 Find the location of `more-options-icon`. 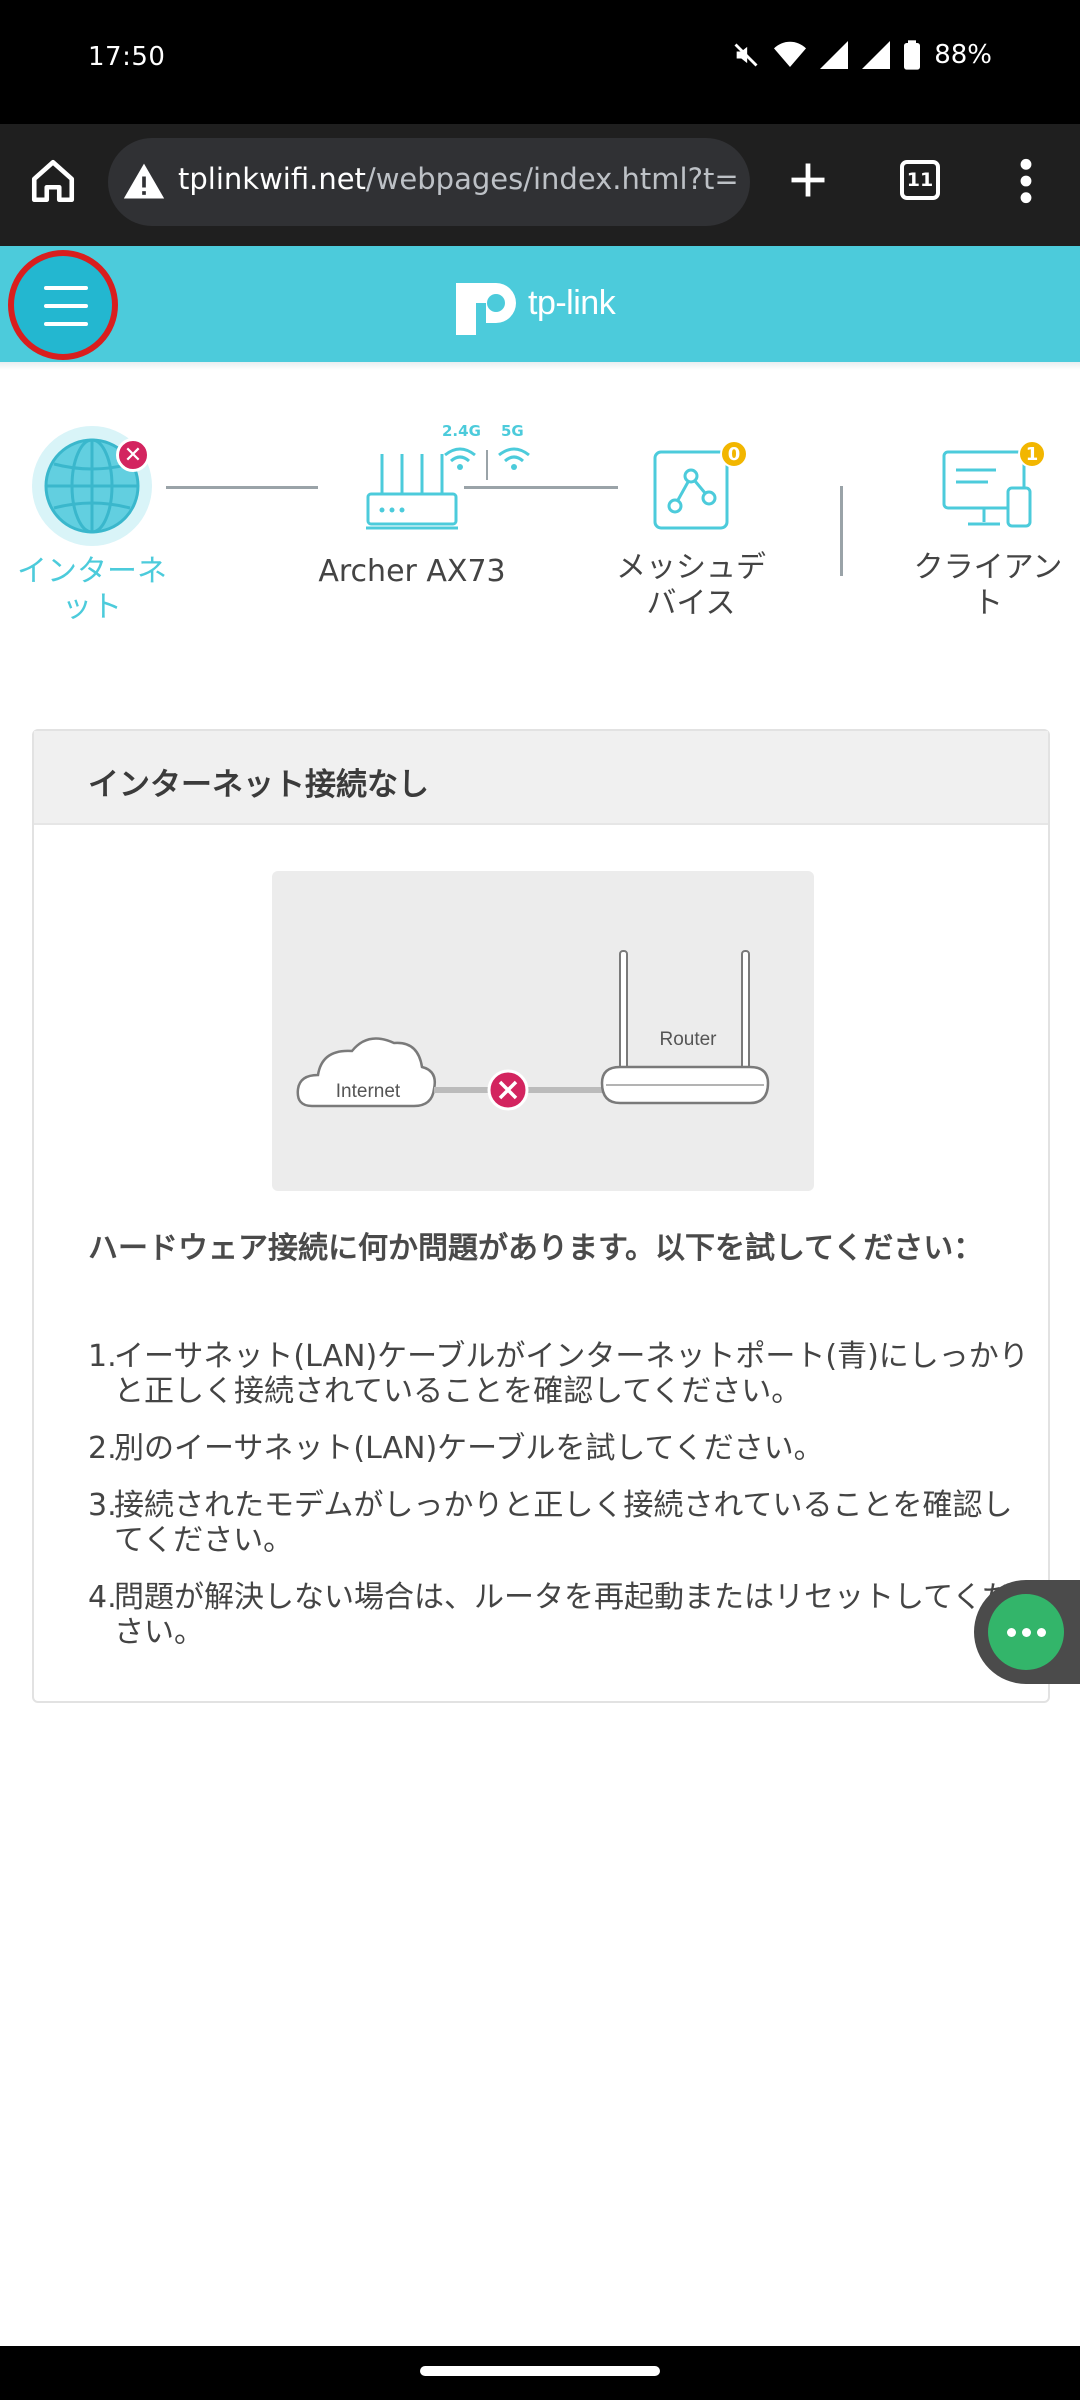

more-options-icon is located at coordinates (1026, 181).